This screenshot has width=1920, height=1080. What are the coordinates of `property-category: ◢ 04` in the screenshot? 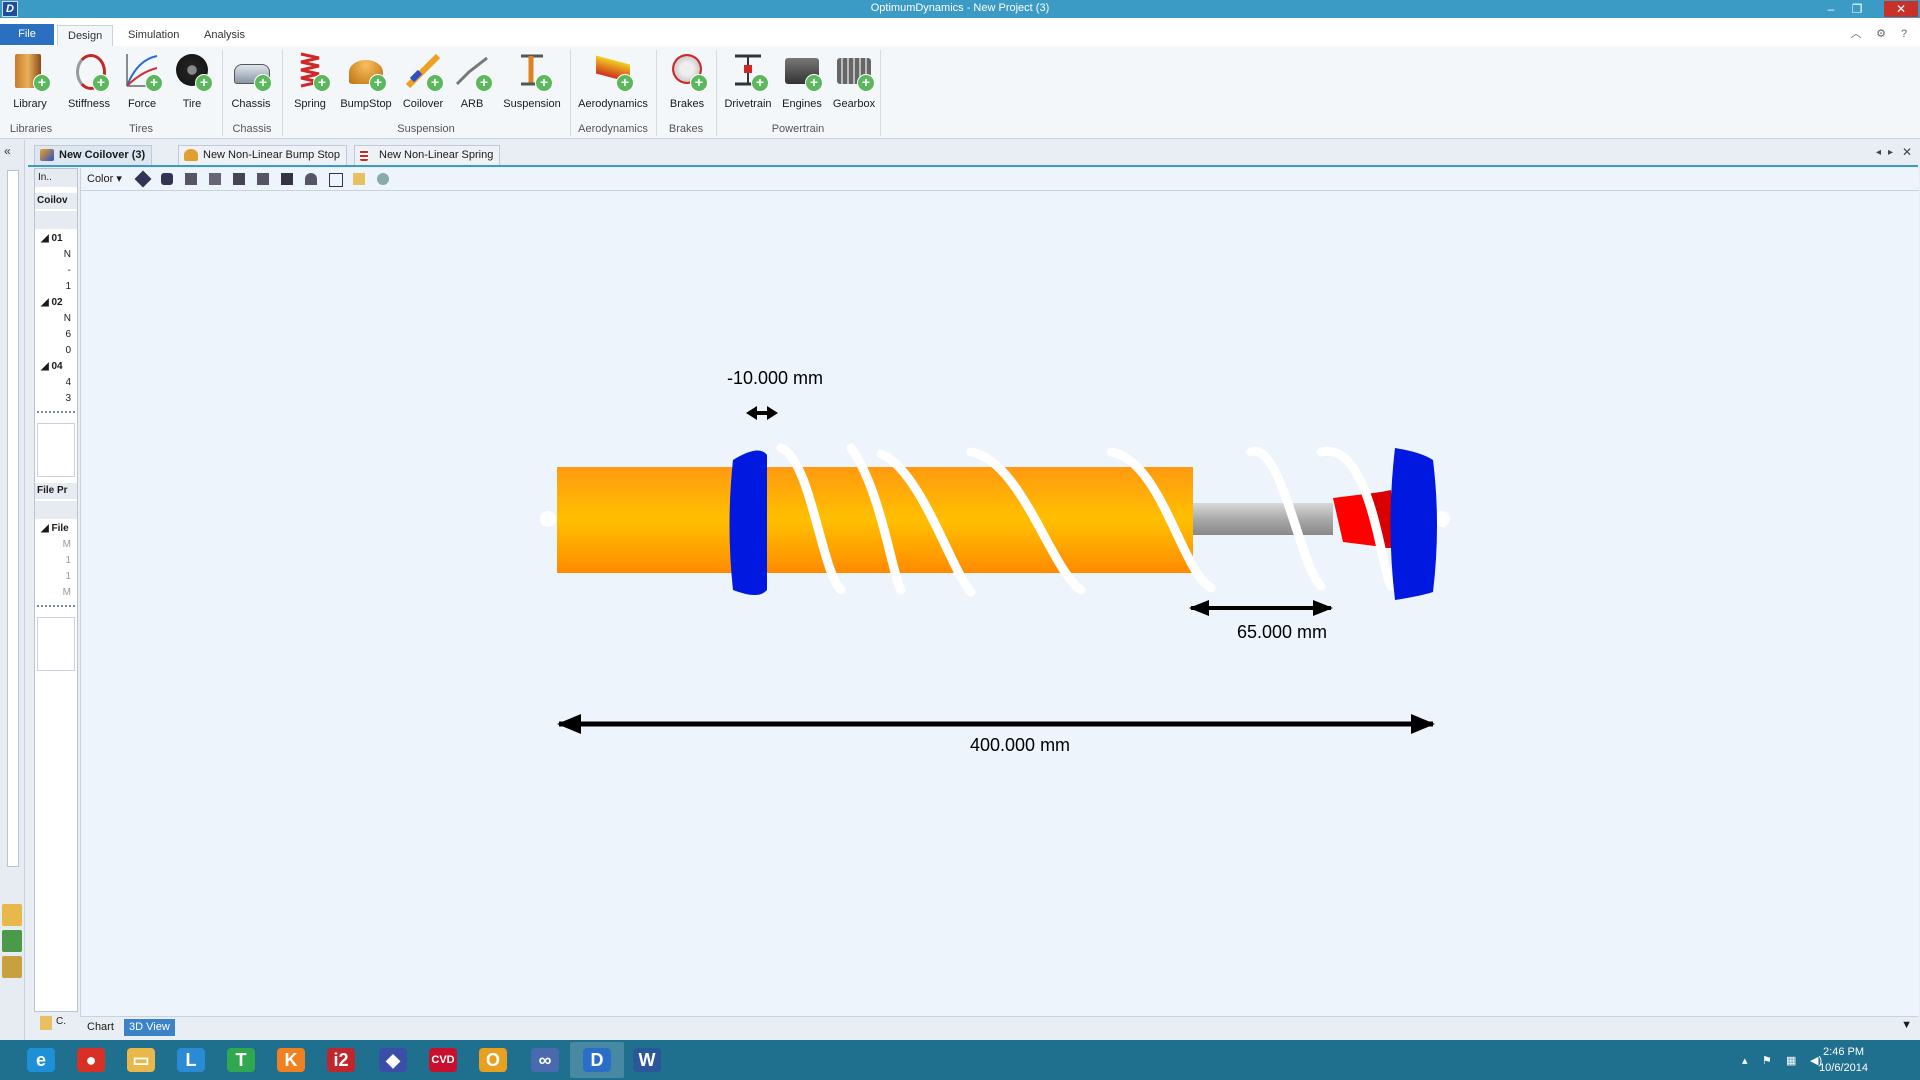 It's located at (56, 367).